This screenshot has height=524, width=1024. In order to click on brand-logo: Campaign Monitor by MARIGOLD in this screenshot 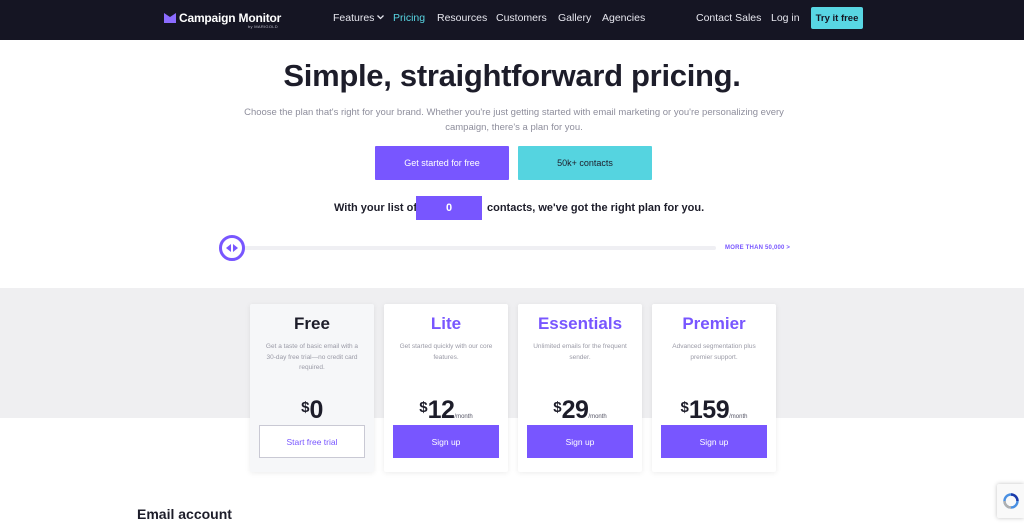, I will do `click(223, 20)`.